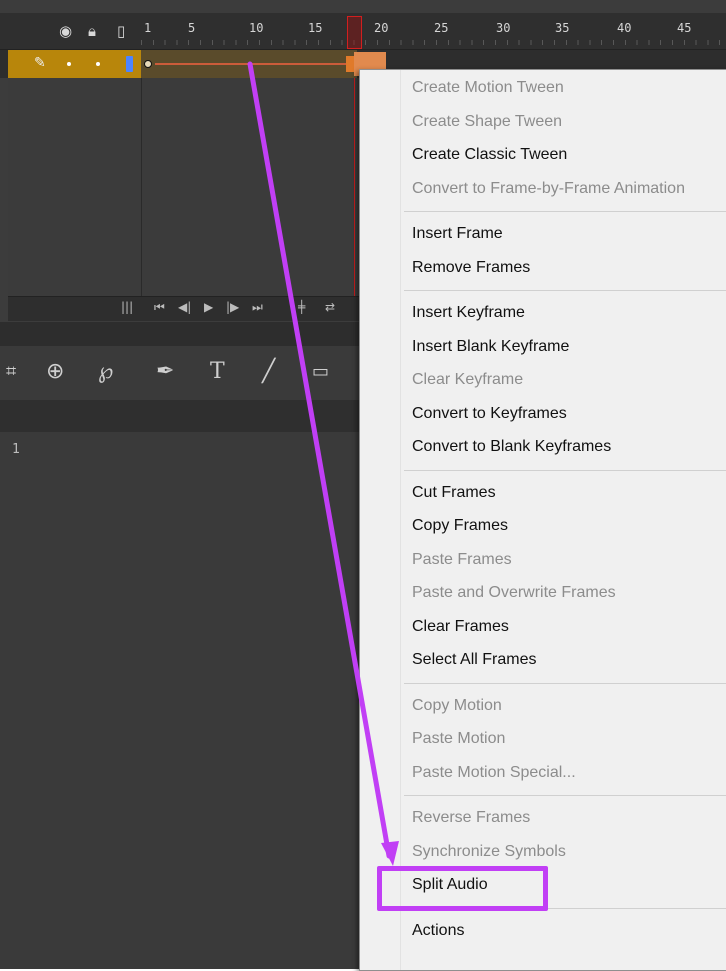  What do you see at coordinates (390, 853) in the screenshot?
I see `arrow-head` at bounding box center [390, 853].